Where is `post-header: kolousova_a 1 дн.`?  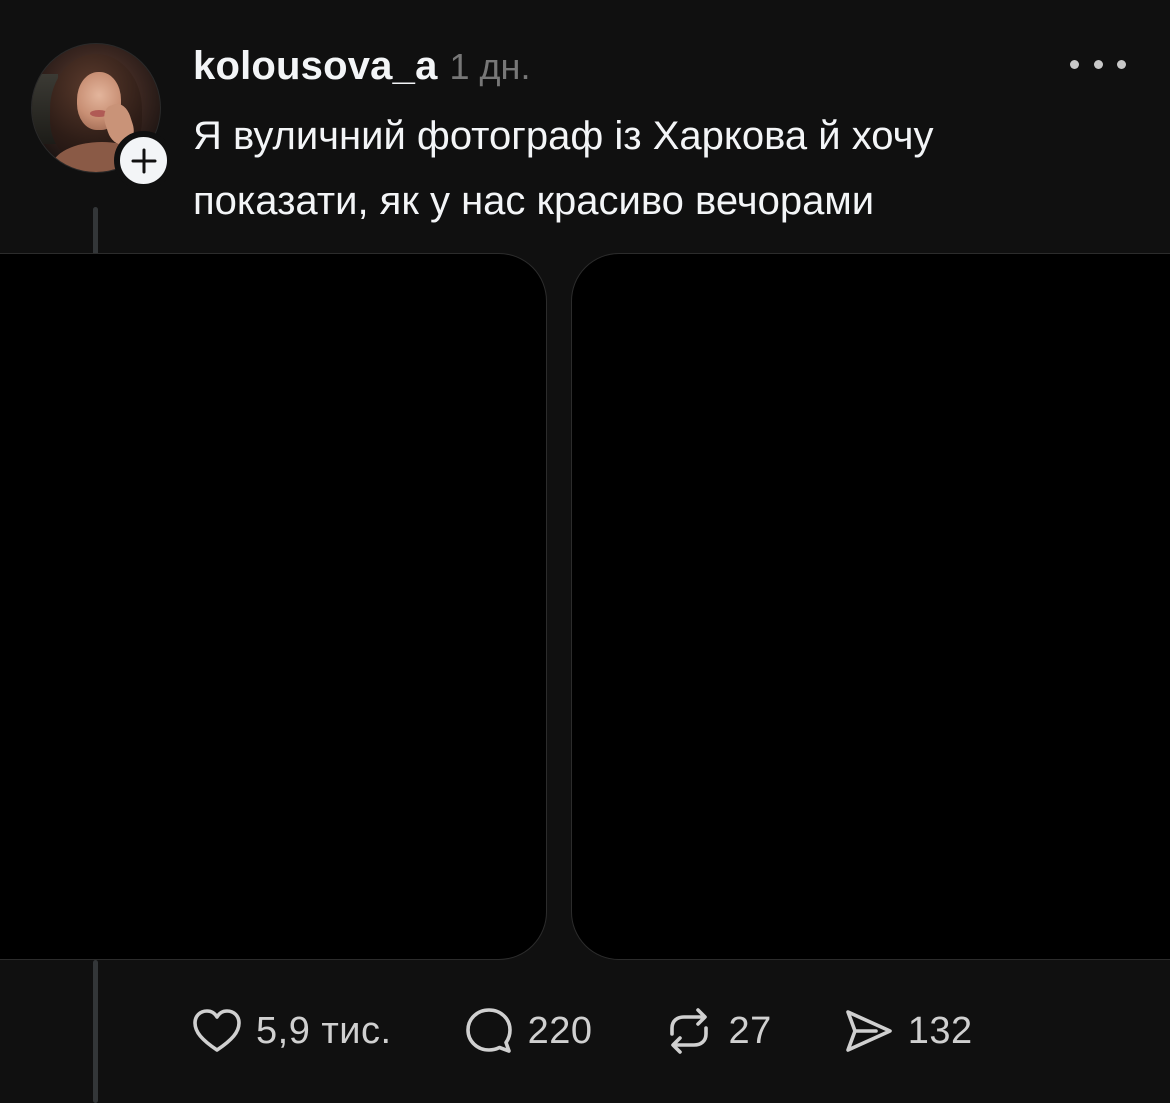
post-header: kolousova_a 1 дн. is located at coordinates (361, 67).